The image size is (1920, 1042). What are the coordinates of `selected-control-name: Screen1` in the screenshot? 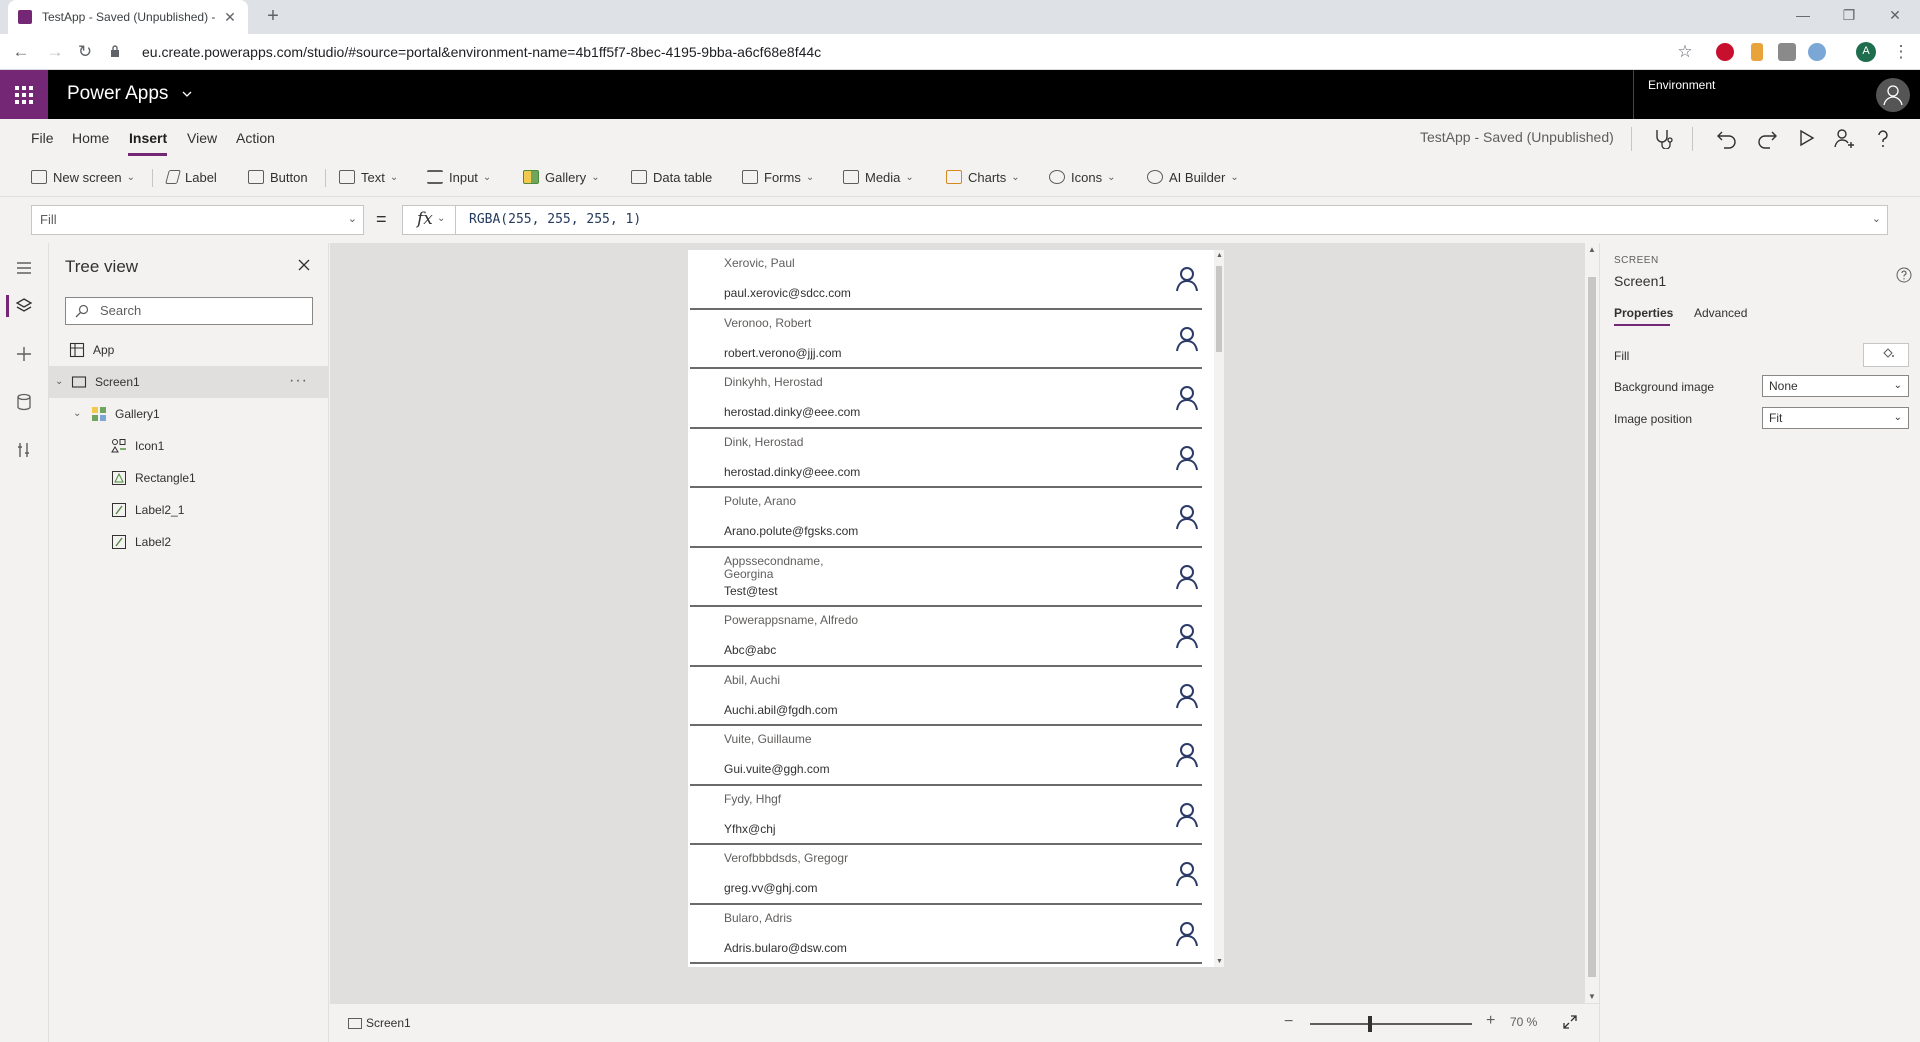 It's located at (1640, 281).